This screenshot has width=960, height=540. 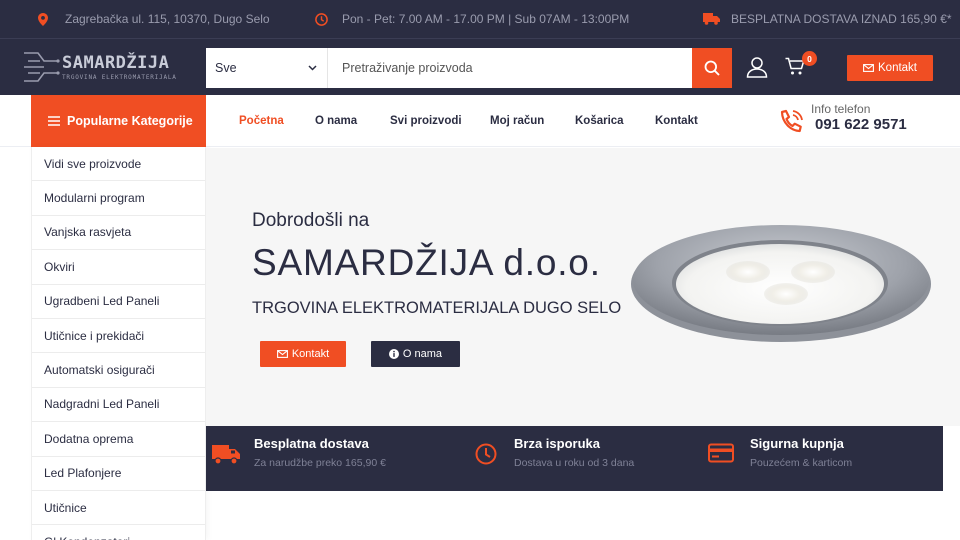 I want to click on shipping-info: BESPLATNA DOSTAVA IZNAD 165,90 €*, so click(x=827, y=19).